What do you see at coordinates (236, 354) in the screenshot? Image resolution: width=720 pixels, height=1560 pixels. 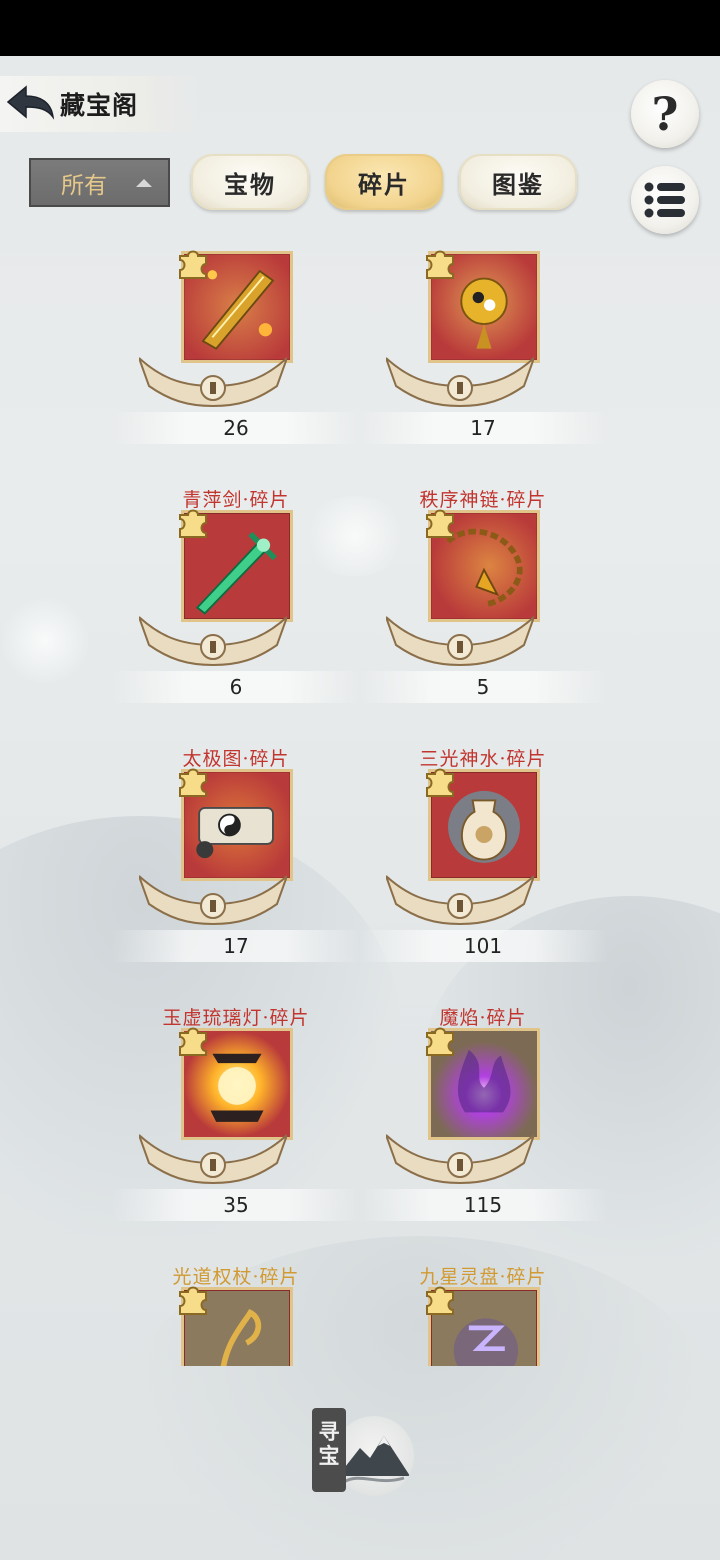 I see `fragment-card: 26` at bounding box center [236, 354].